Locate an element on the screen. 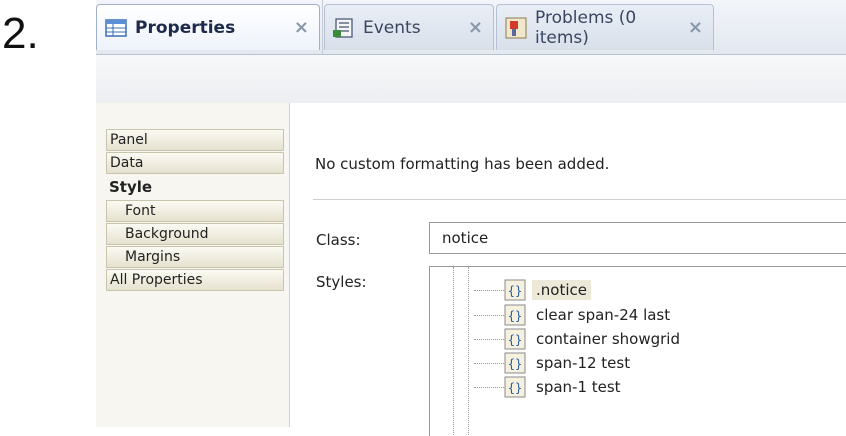  no-formatting-message: No custom formatting has been added. is located at coordinates (462, 164).